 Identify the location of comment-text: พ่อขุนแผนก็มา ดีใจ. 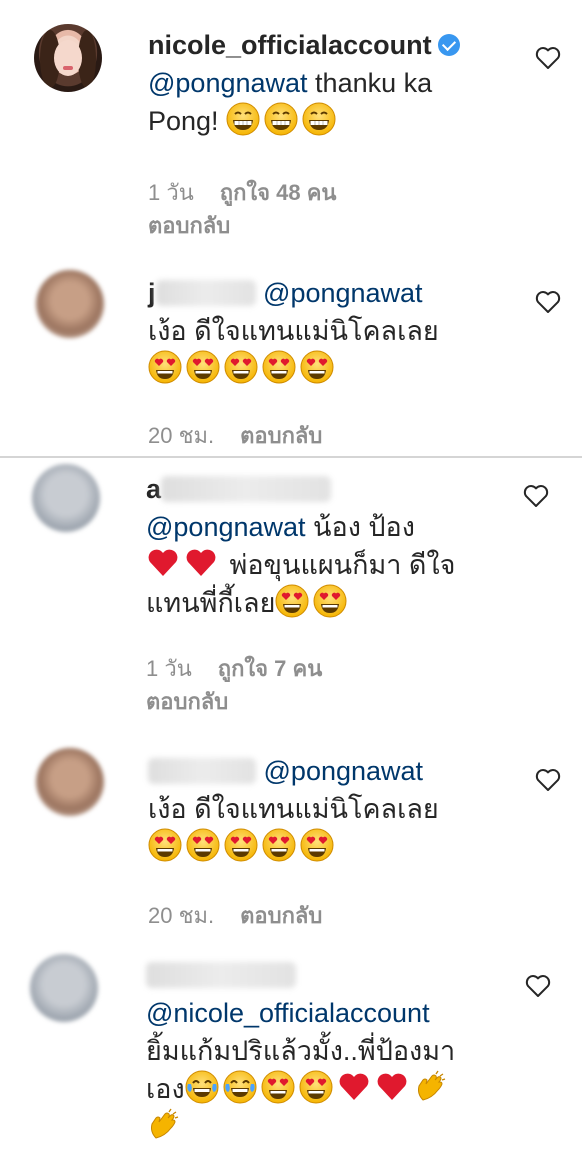
(342, 565).